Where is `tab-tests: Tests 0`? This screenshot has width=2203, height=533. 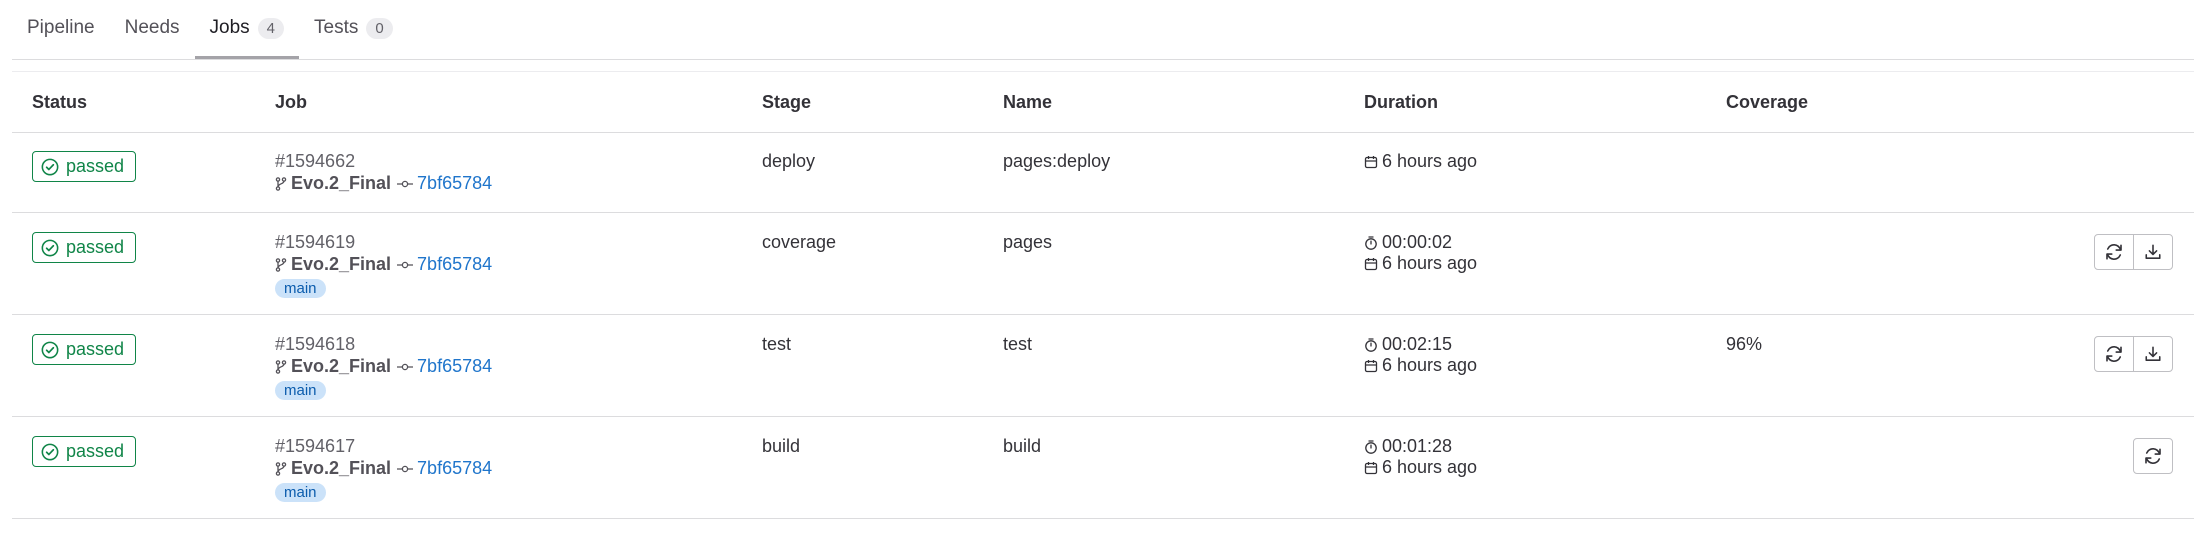
tab-tests: Tests 0 is located at coordinates (353, 29).